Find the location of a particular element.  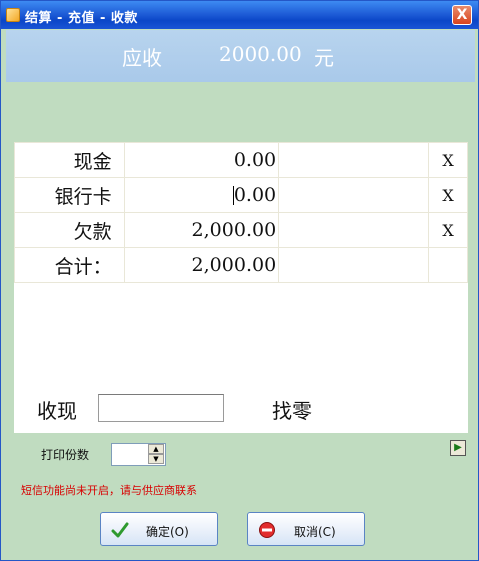

payment-row-total: 合计： 2,000.00 is located at coordinates (241, 265).